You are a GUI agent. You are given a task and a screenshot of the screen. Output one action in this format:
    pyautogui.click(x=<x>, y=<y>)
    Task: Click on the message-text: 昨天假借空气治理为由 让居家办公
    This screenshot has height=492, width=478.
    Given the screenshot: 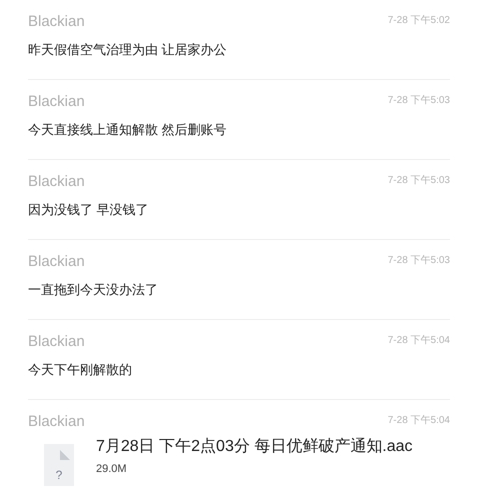 What is the action you would take?
    pyautogui.click(x=127, y=49)
    